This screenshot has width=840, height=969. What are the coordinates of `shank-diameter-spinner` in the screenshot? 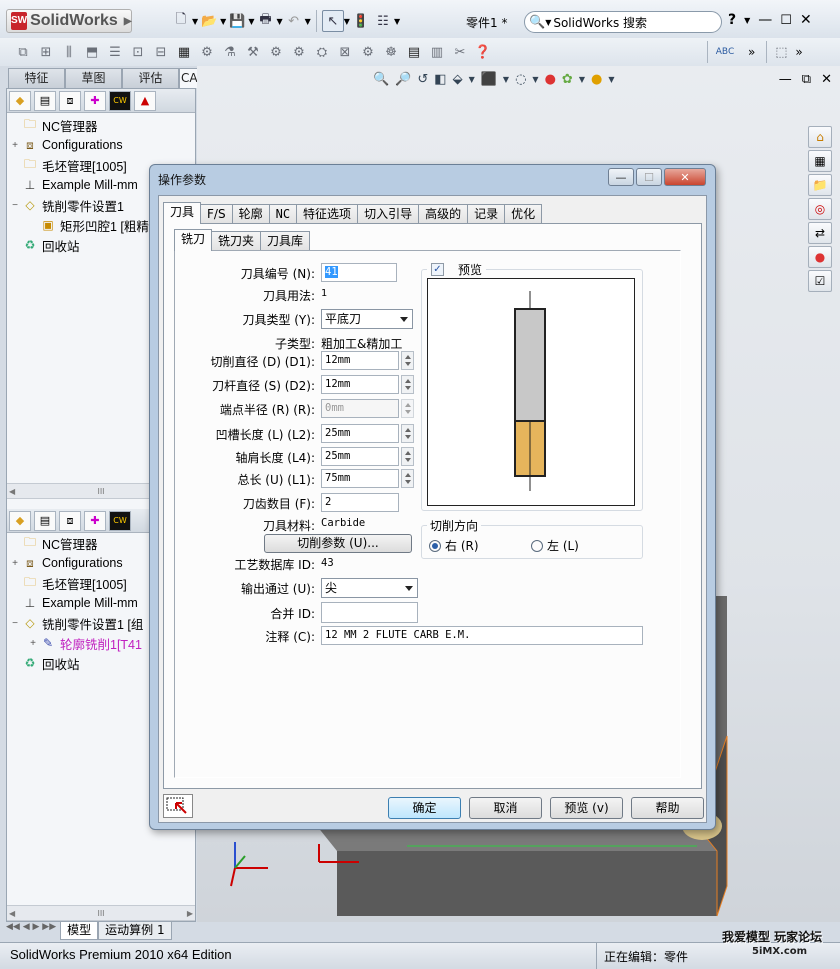 It's located at (407, 384).